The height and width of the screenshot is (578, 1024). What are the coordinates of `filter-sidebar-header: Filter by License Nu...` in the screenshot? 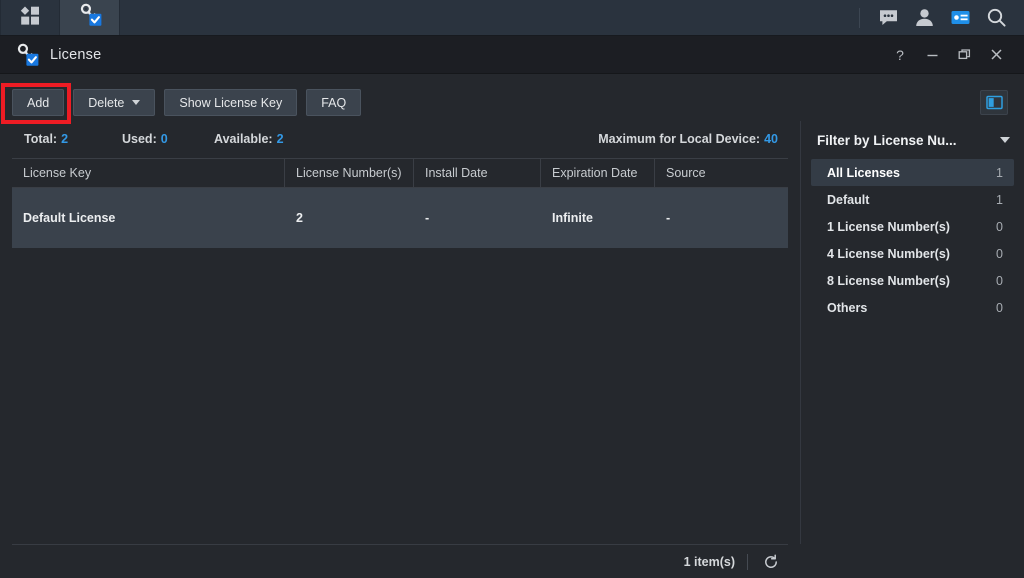 It's located at (912, 140).